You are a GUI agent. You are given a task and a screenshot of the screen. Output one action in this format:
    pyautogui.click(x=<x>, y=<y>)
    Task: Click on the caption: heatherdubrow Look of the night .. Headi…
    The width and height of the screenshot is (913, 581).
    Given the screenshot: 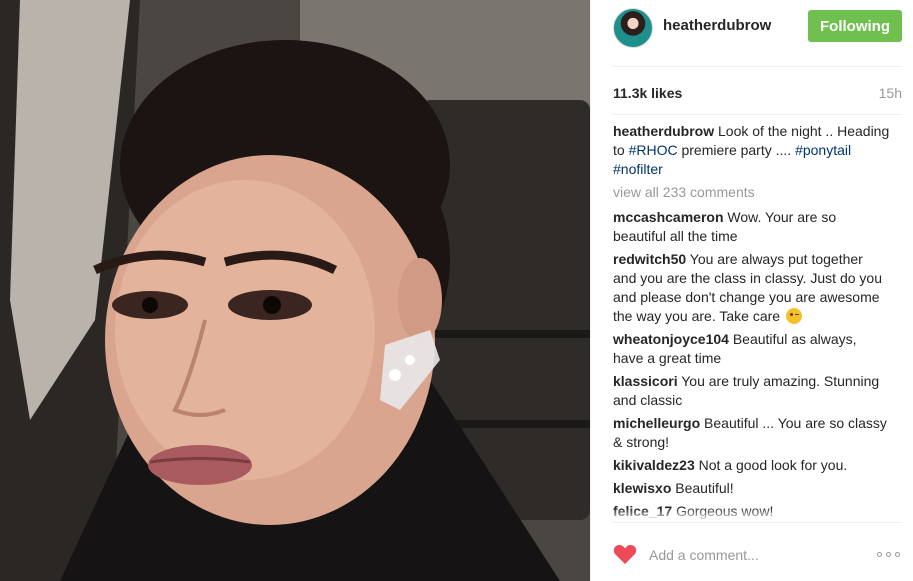 What is the action you would take?
    pyautogui.click(x=751, y=150)
    